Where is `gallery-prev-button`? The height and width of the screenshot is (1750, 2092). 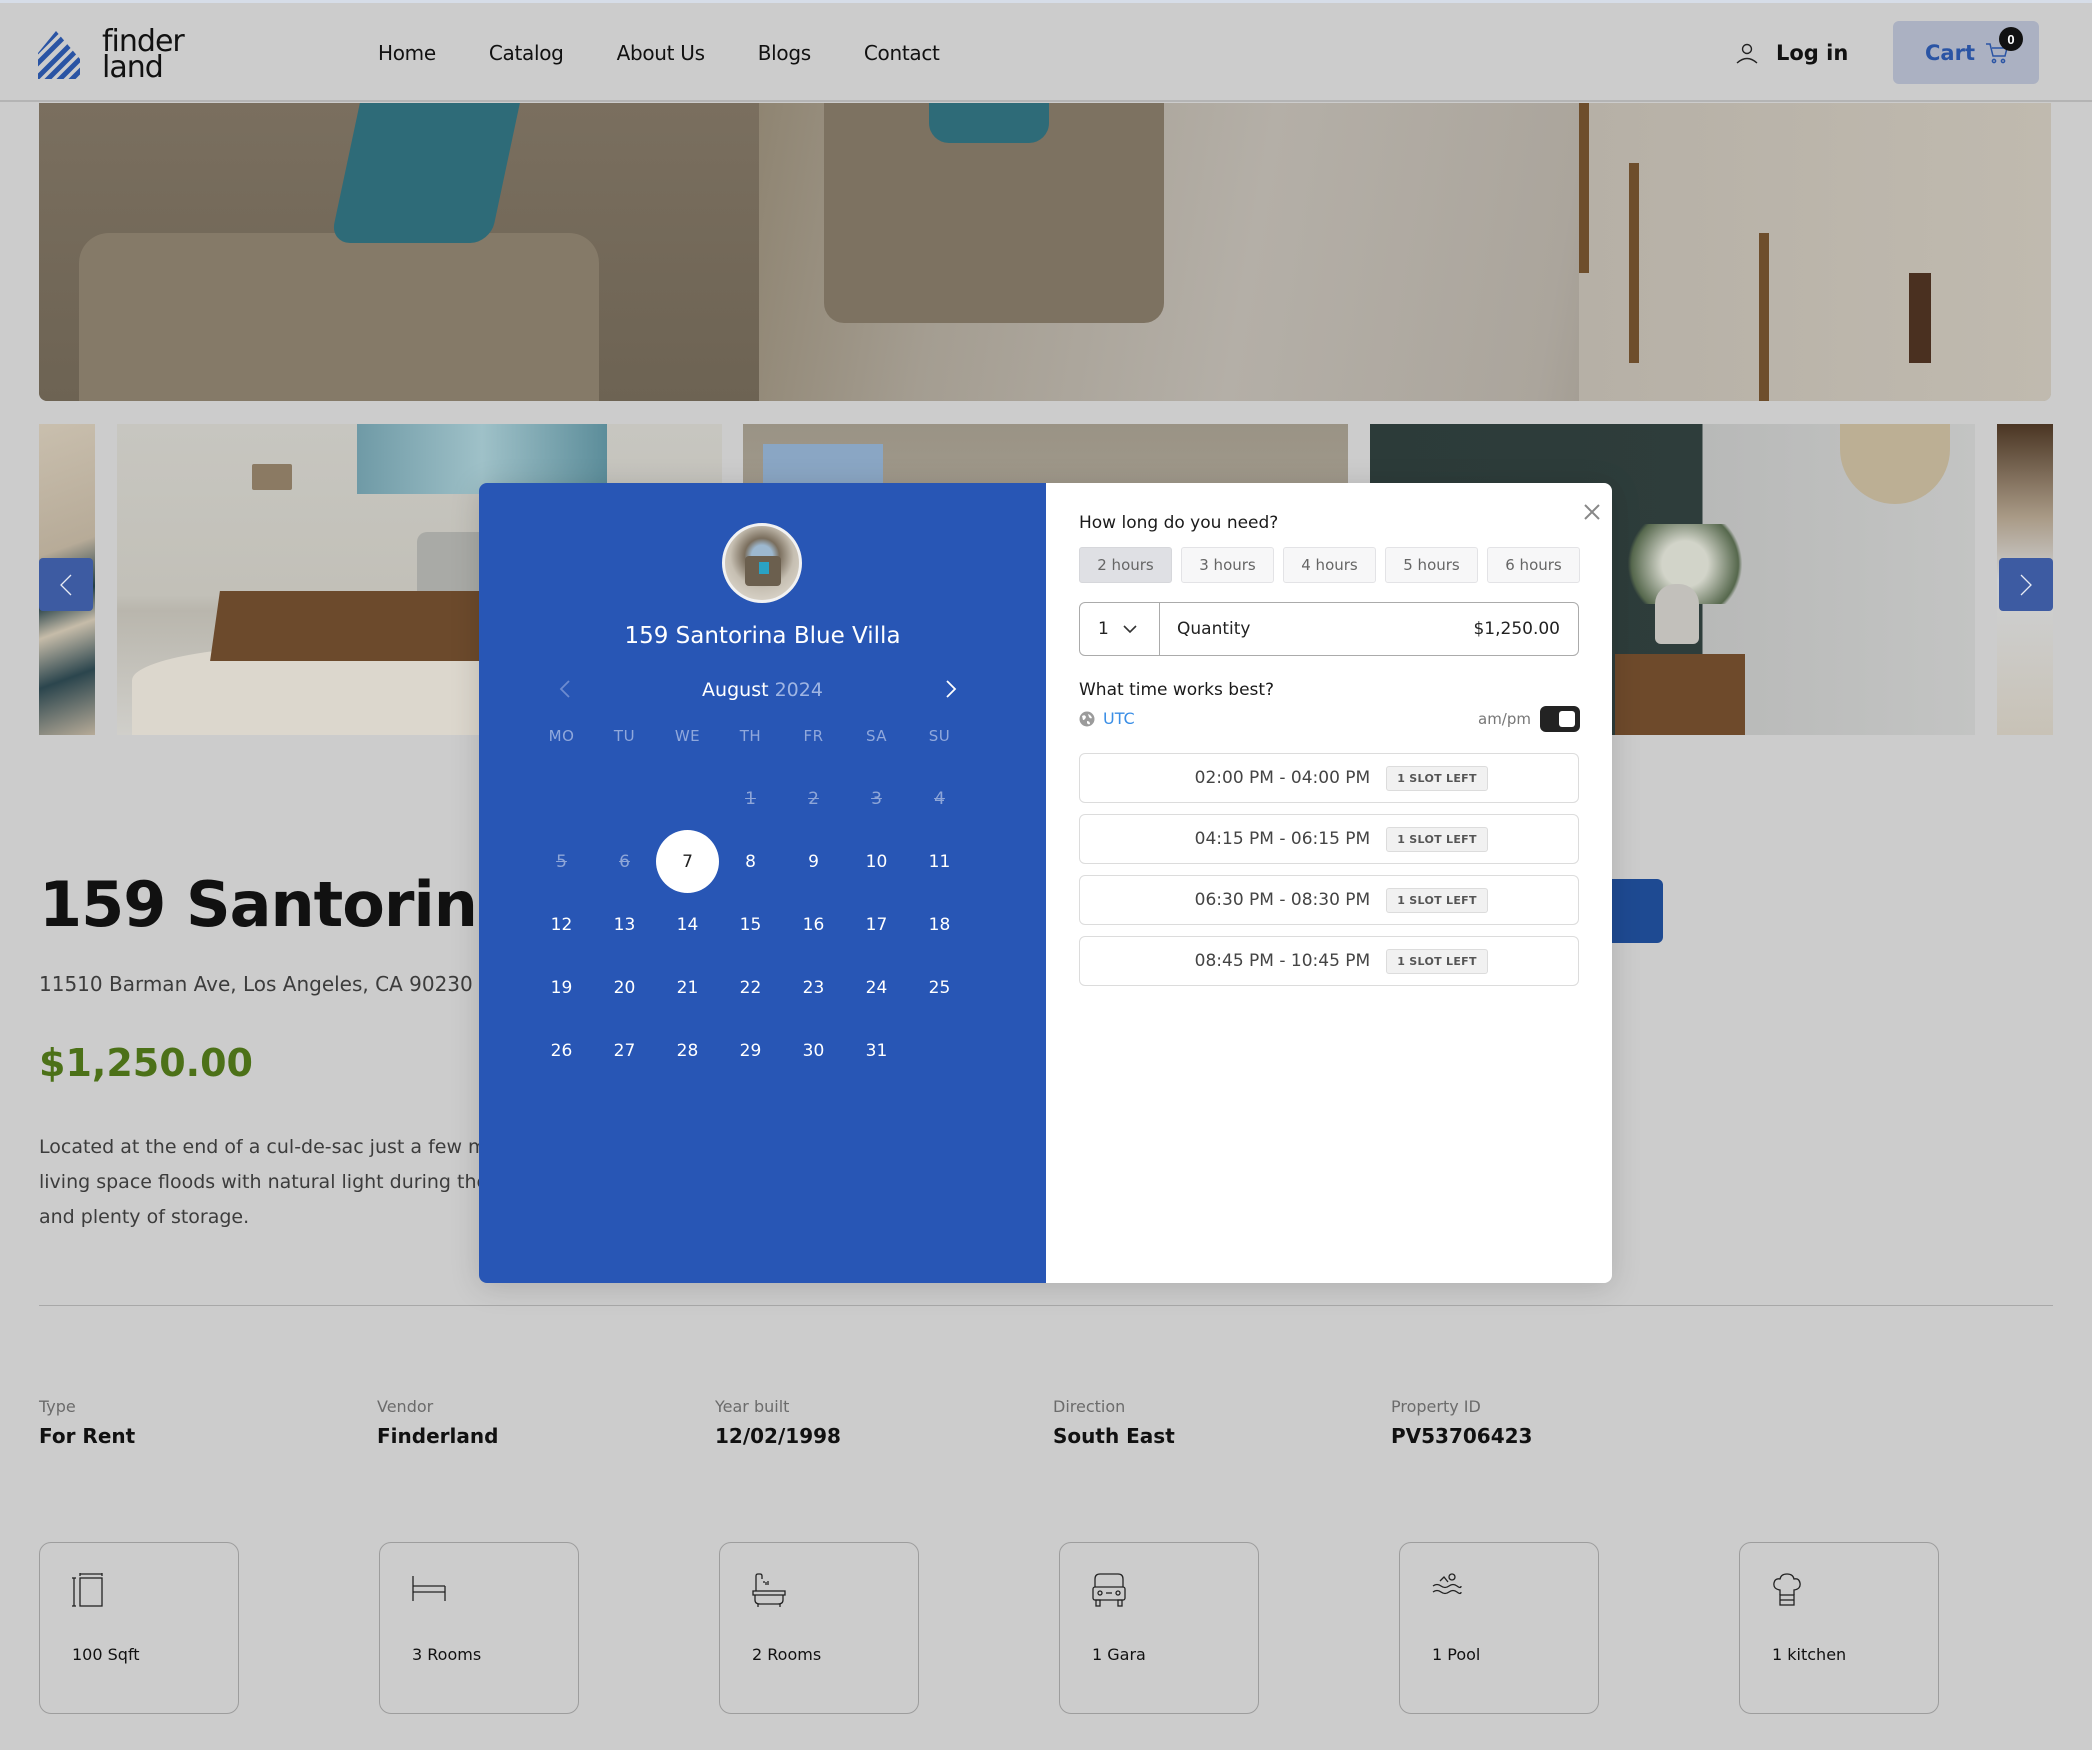
gallery-prev-button is located at coordinates (66, 584).